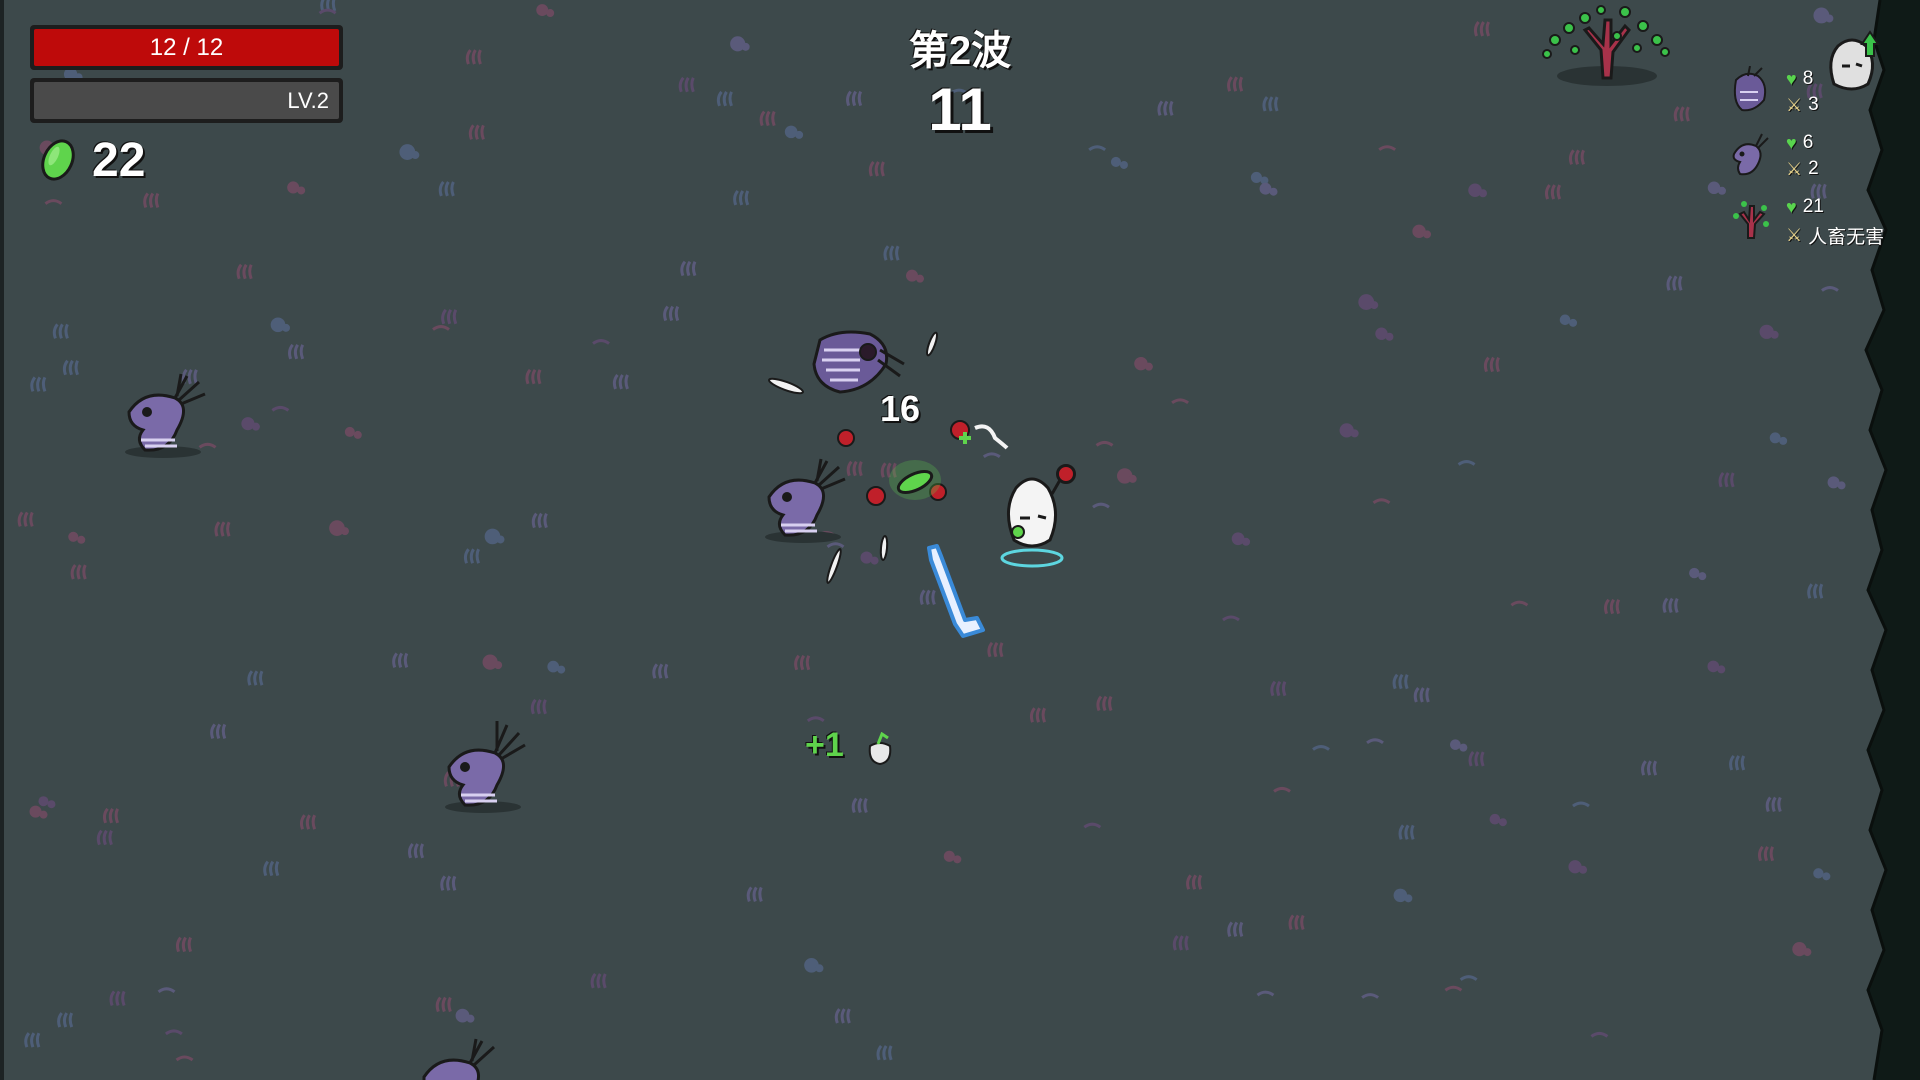 The image size is (1920, 1080). I want to click on damage-number: 16, so click(900, 408).